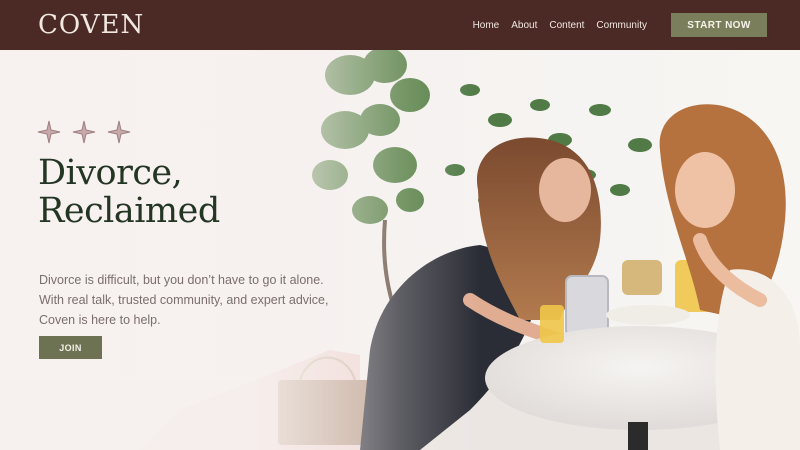  I want to click on nav-content: Content, so click(566, 25).